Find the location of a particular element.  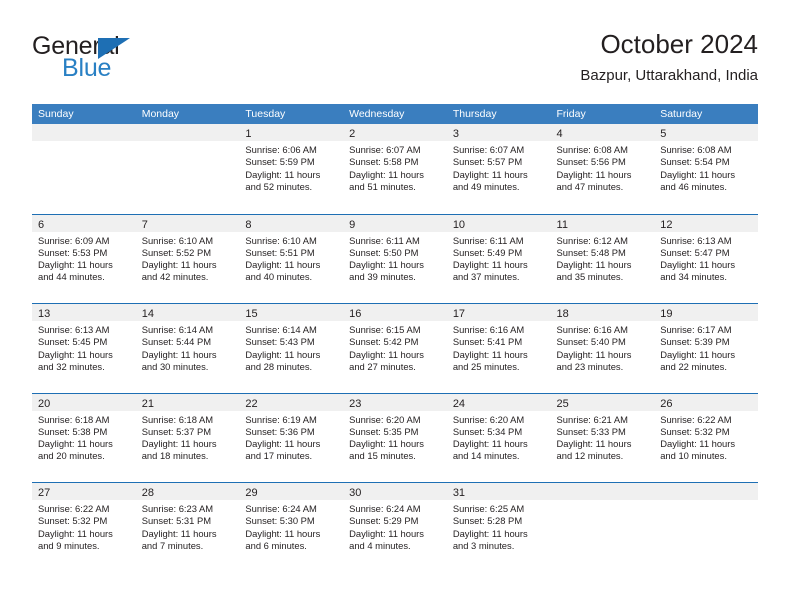

day-info-line: and 22 minutes. is located at coordinates (693, 366).